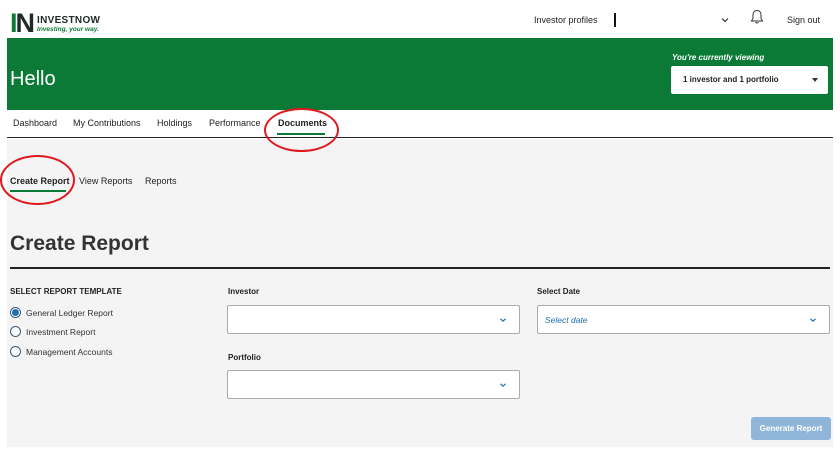 The image size is (840, 455). What do you see at coordinates (815, 80) in the screenshot?
I see `caret-down-icon` at bounding box center [815, 80].